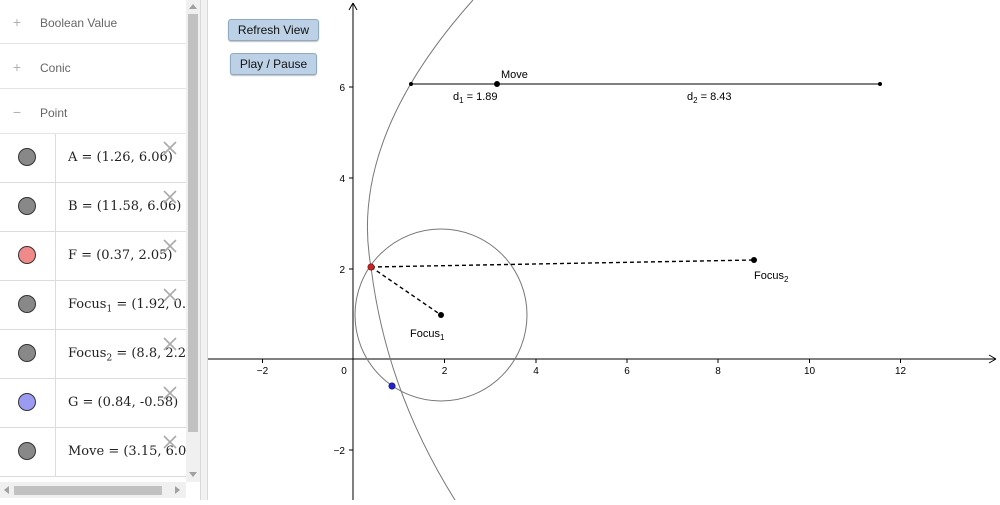 The width and height of the screenshot is (1000, 505). What do you see at coordinates (406, 291) in the screenshot?
I see `dashed-segment-F-focus1` at bounding box center [406, 291].